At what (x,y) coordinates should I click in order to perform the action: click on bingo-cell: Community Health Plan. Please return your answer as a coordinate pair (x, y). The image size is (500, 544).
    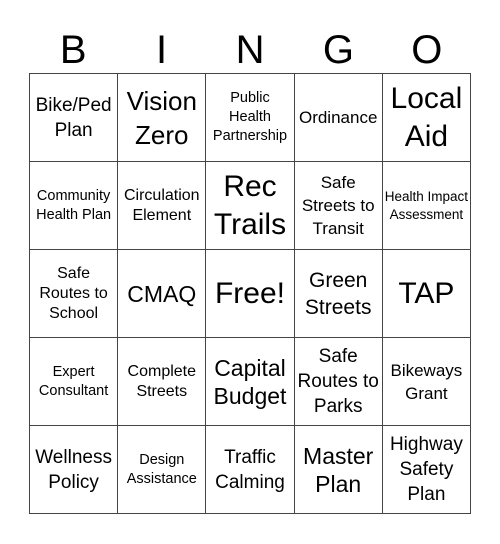
    Looking at the image, I should click on (74, 206).